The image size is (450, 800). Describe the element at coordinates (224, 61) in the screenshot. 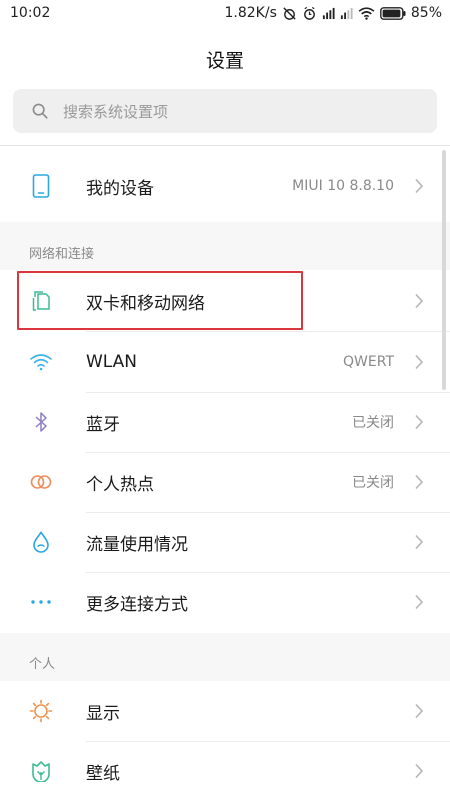

I see `page-title: 设置` at that location.